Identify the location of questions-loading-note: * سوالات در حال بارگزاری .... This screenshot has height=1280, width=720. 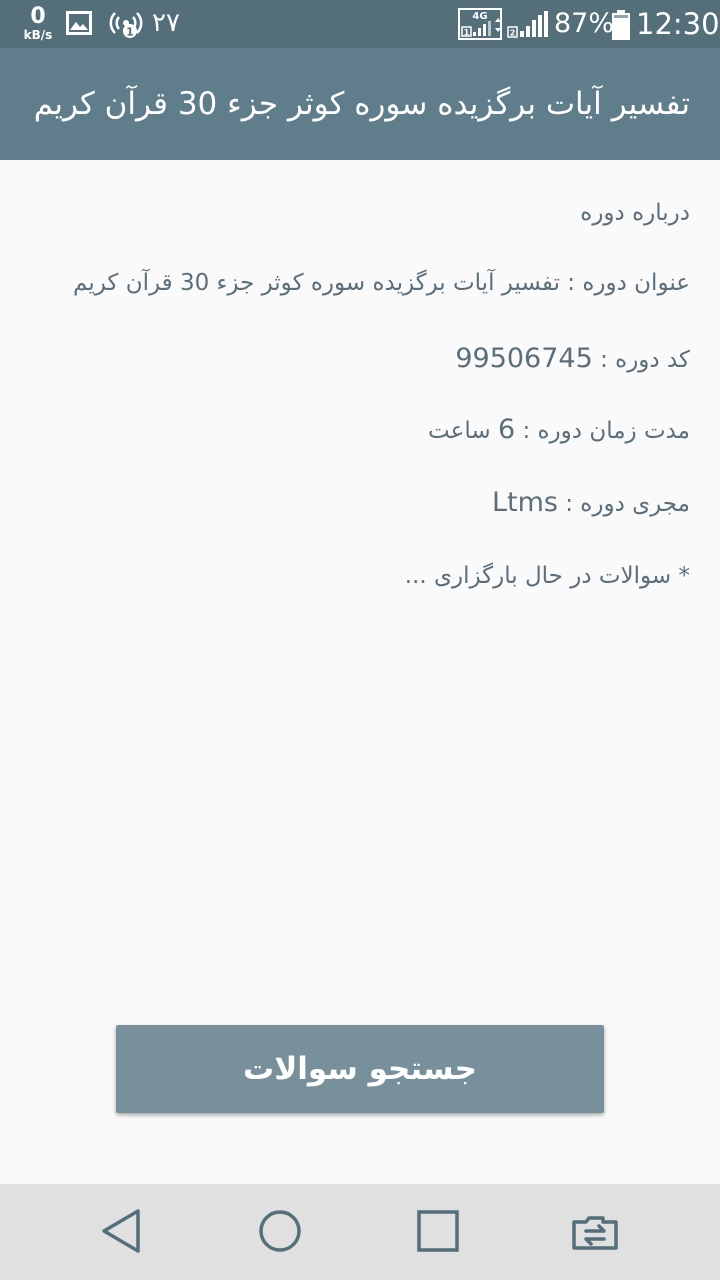
(547, 576).